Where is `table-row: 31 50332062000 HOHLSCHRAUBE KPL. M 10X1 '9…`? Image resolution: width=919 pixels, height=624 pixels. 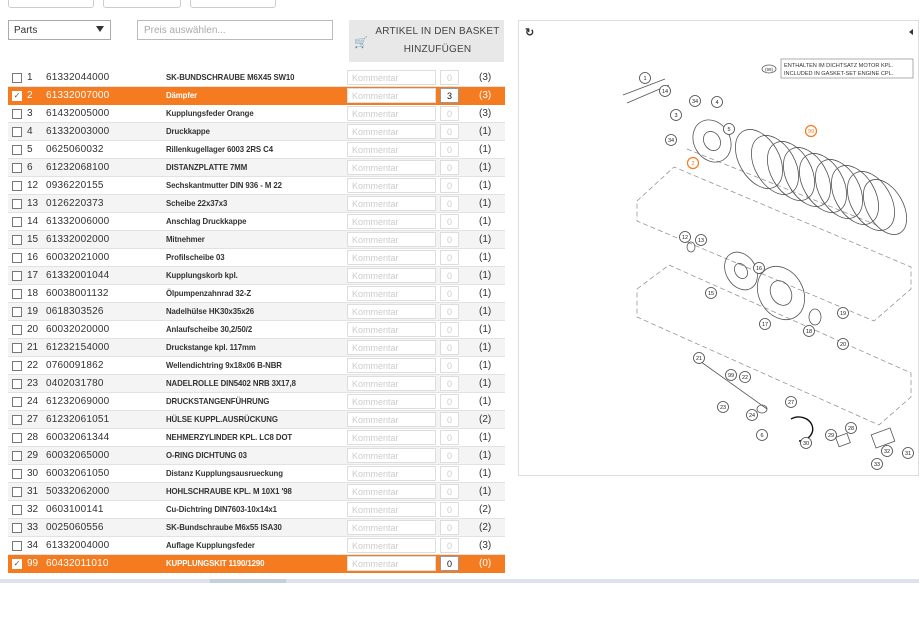 table-row: 31 50332062000 HOHLSCHRAUBE KPL. M 10X1 '9… is located at coordinates (256, 492).